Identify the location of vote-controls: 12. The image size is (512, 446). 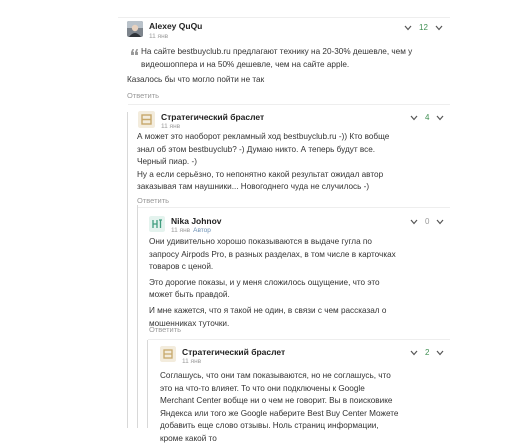
(423, 27).